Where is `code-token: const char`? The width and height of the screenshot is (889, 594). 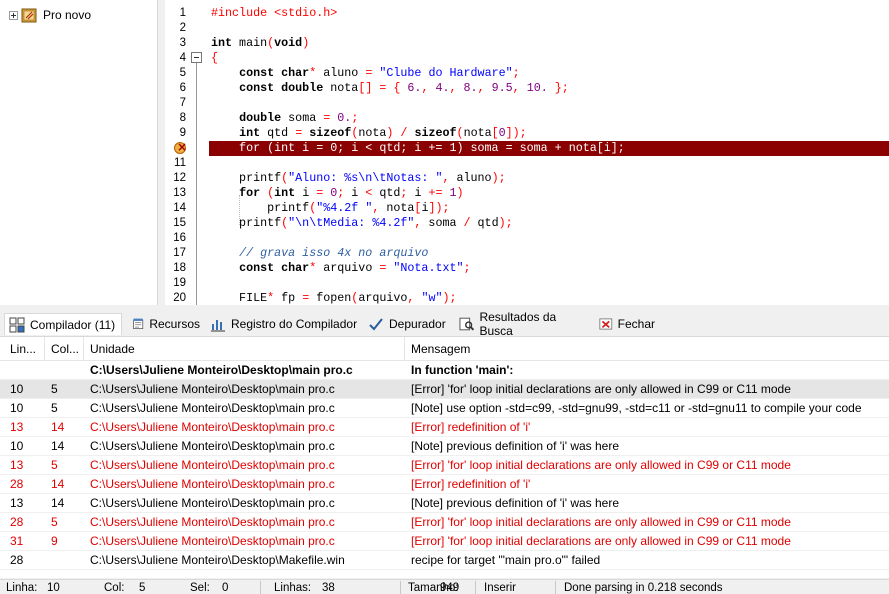
code-token: const char is located at coordinates (274, 268).